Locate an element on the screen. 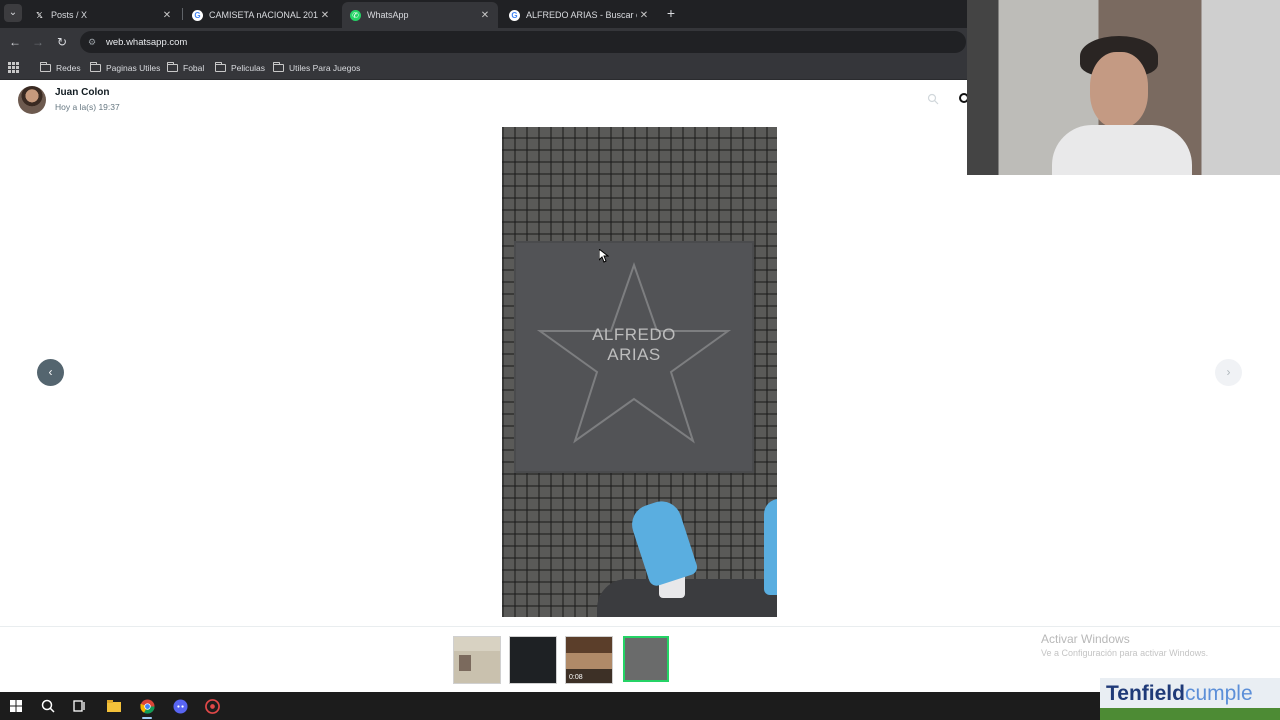  tab-title: Posts / X is located at coordinates (69, 15).